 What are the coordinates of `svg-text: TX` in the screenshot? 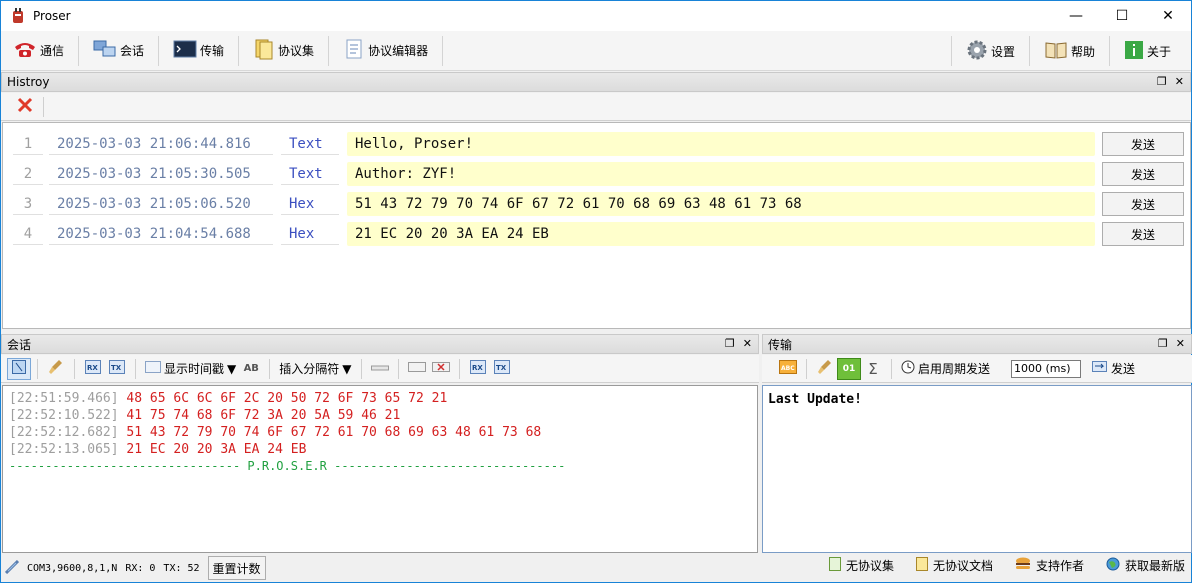 It's located at (501, 368).